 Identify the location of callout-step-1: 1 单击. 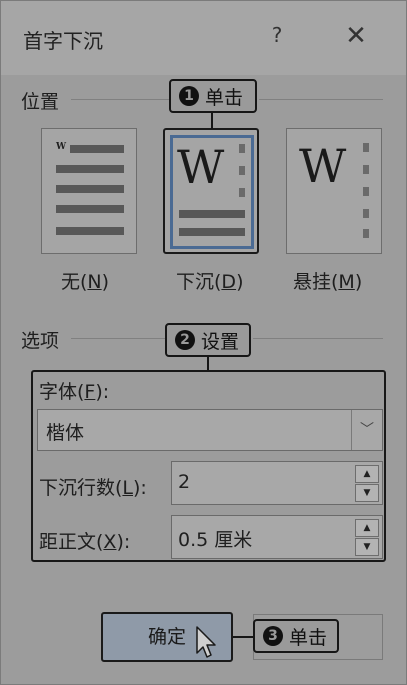
(213, 96).